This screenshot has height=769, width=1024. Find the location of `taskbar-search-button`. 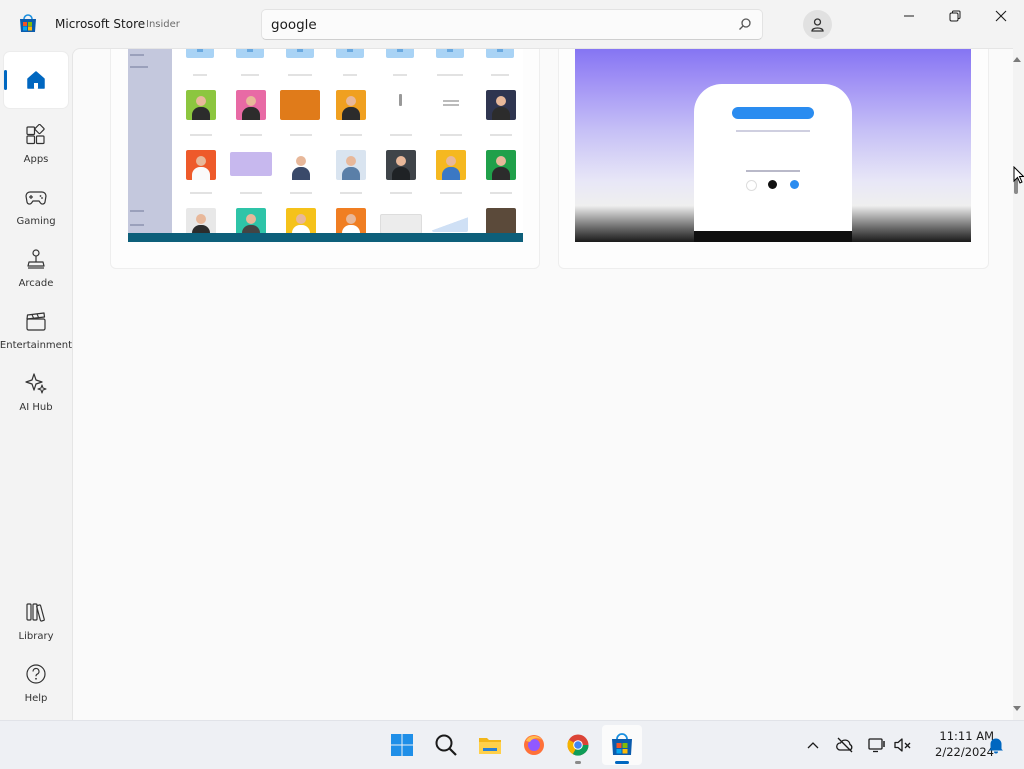

taskbar-search-button is located at coordinates (446, 745).